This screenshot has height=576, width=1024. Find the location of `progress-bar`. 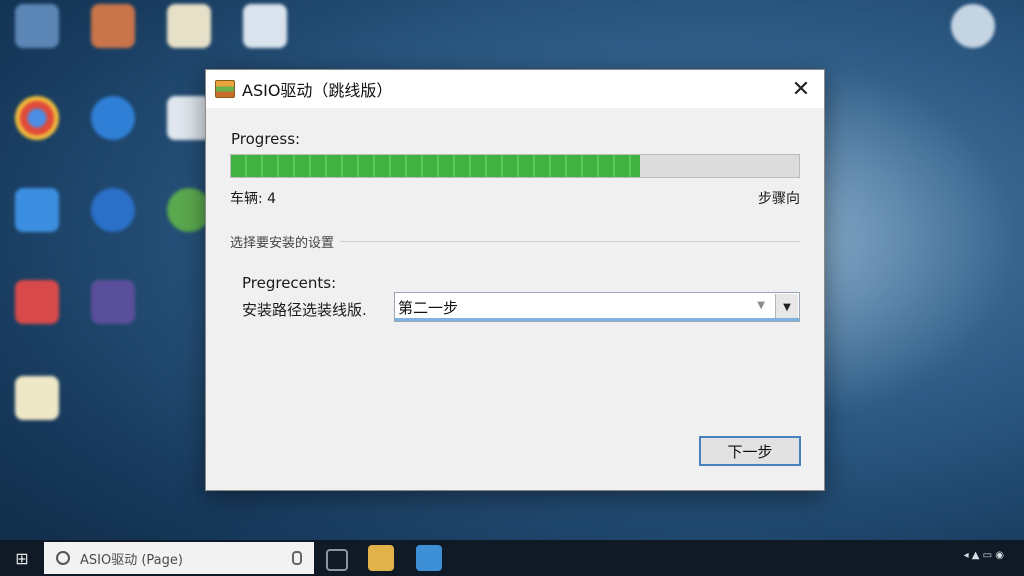

progress-bar is located at coordinates (515, 166).